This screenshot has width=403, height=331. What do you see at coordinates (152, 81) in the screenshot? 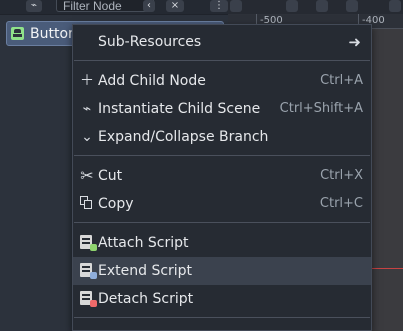
I see `menu-item-label: Add Child Node` at bounding box center [152, 81].